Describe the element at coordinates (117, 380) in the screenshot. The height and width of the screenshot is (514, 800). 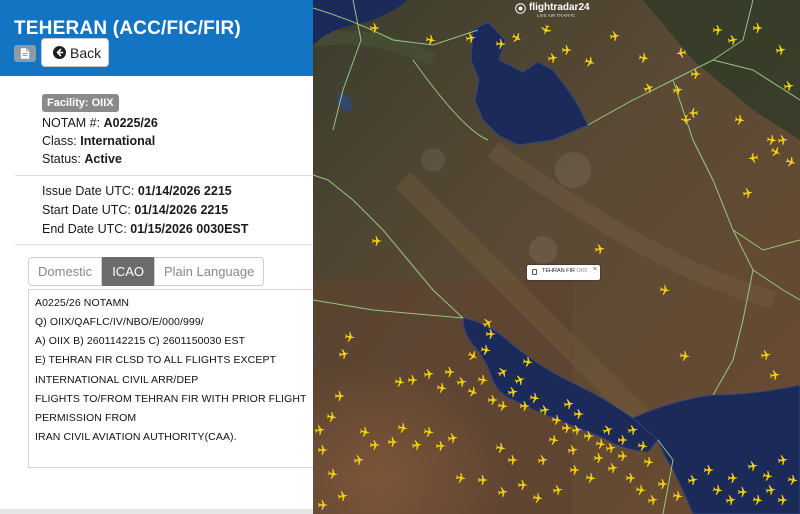
I see `icao-line: INTERNATIONAL CIVIL ARR/DEP` at that location.